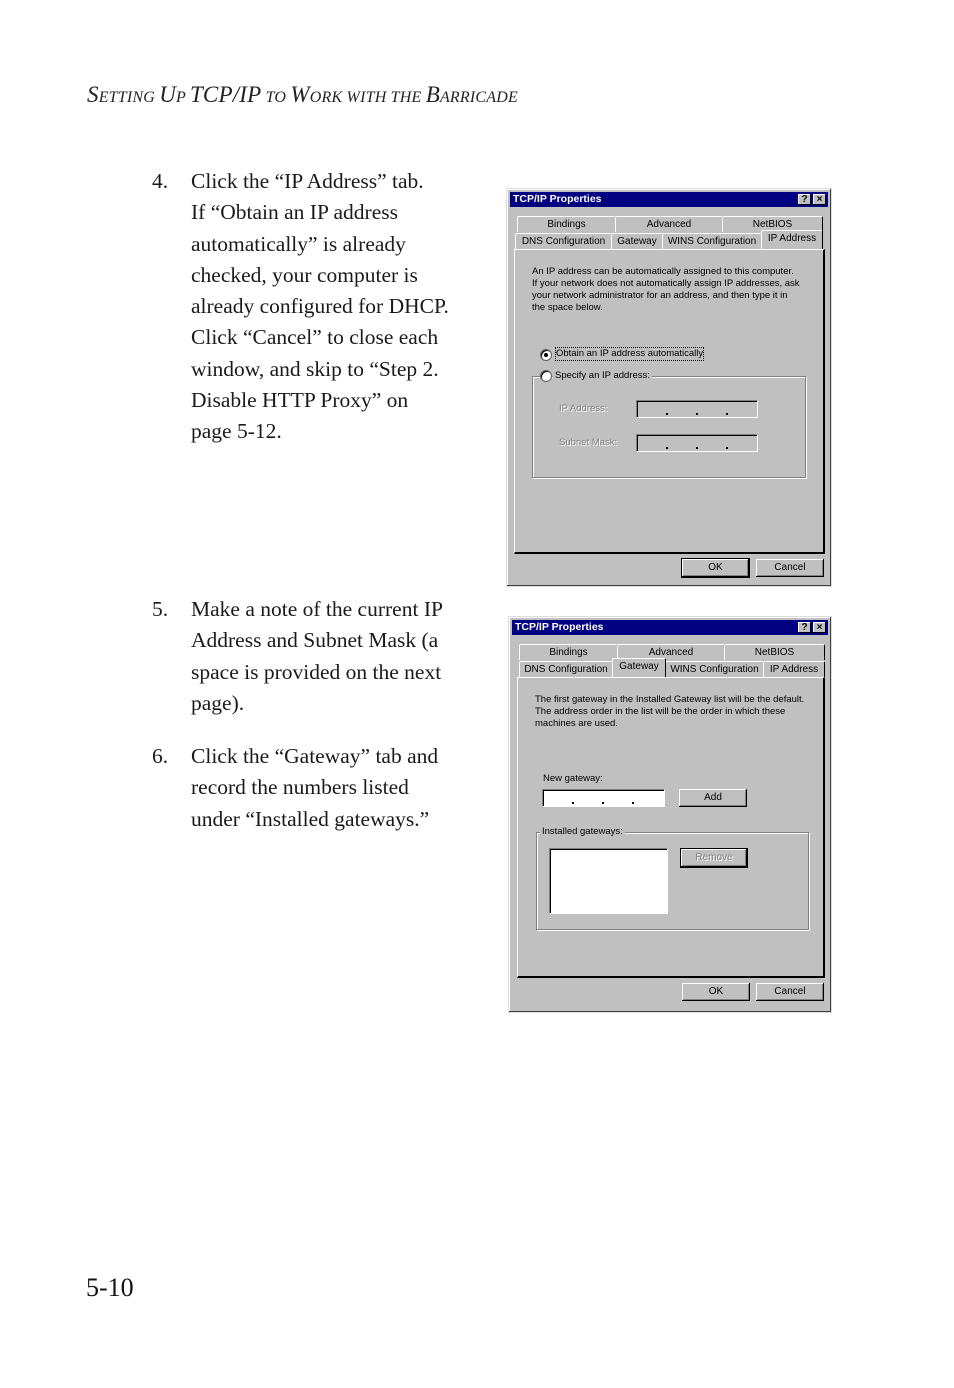  What do you see at coordinates (160, 609) in the screenshot?
I see `step-number: 5.` at bounding box center [160, 609].